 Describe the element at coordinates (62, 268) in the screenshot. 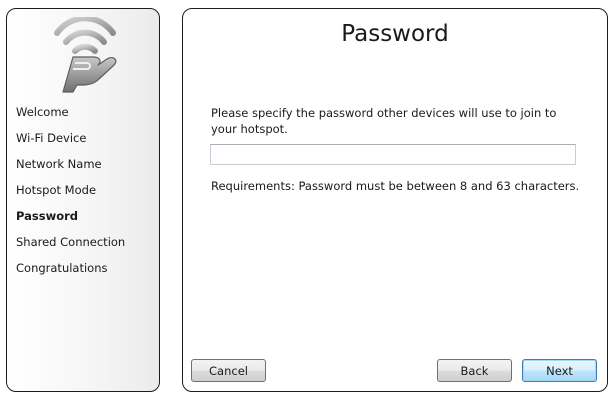

I see `step-congratulations: Congratulations` at that location.